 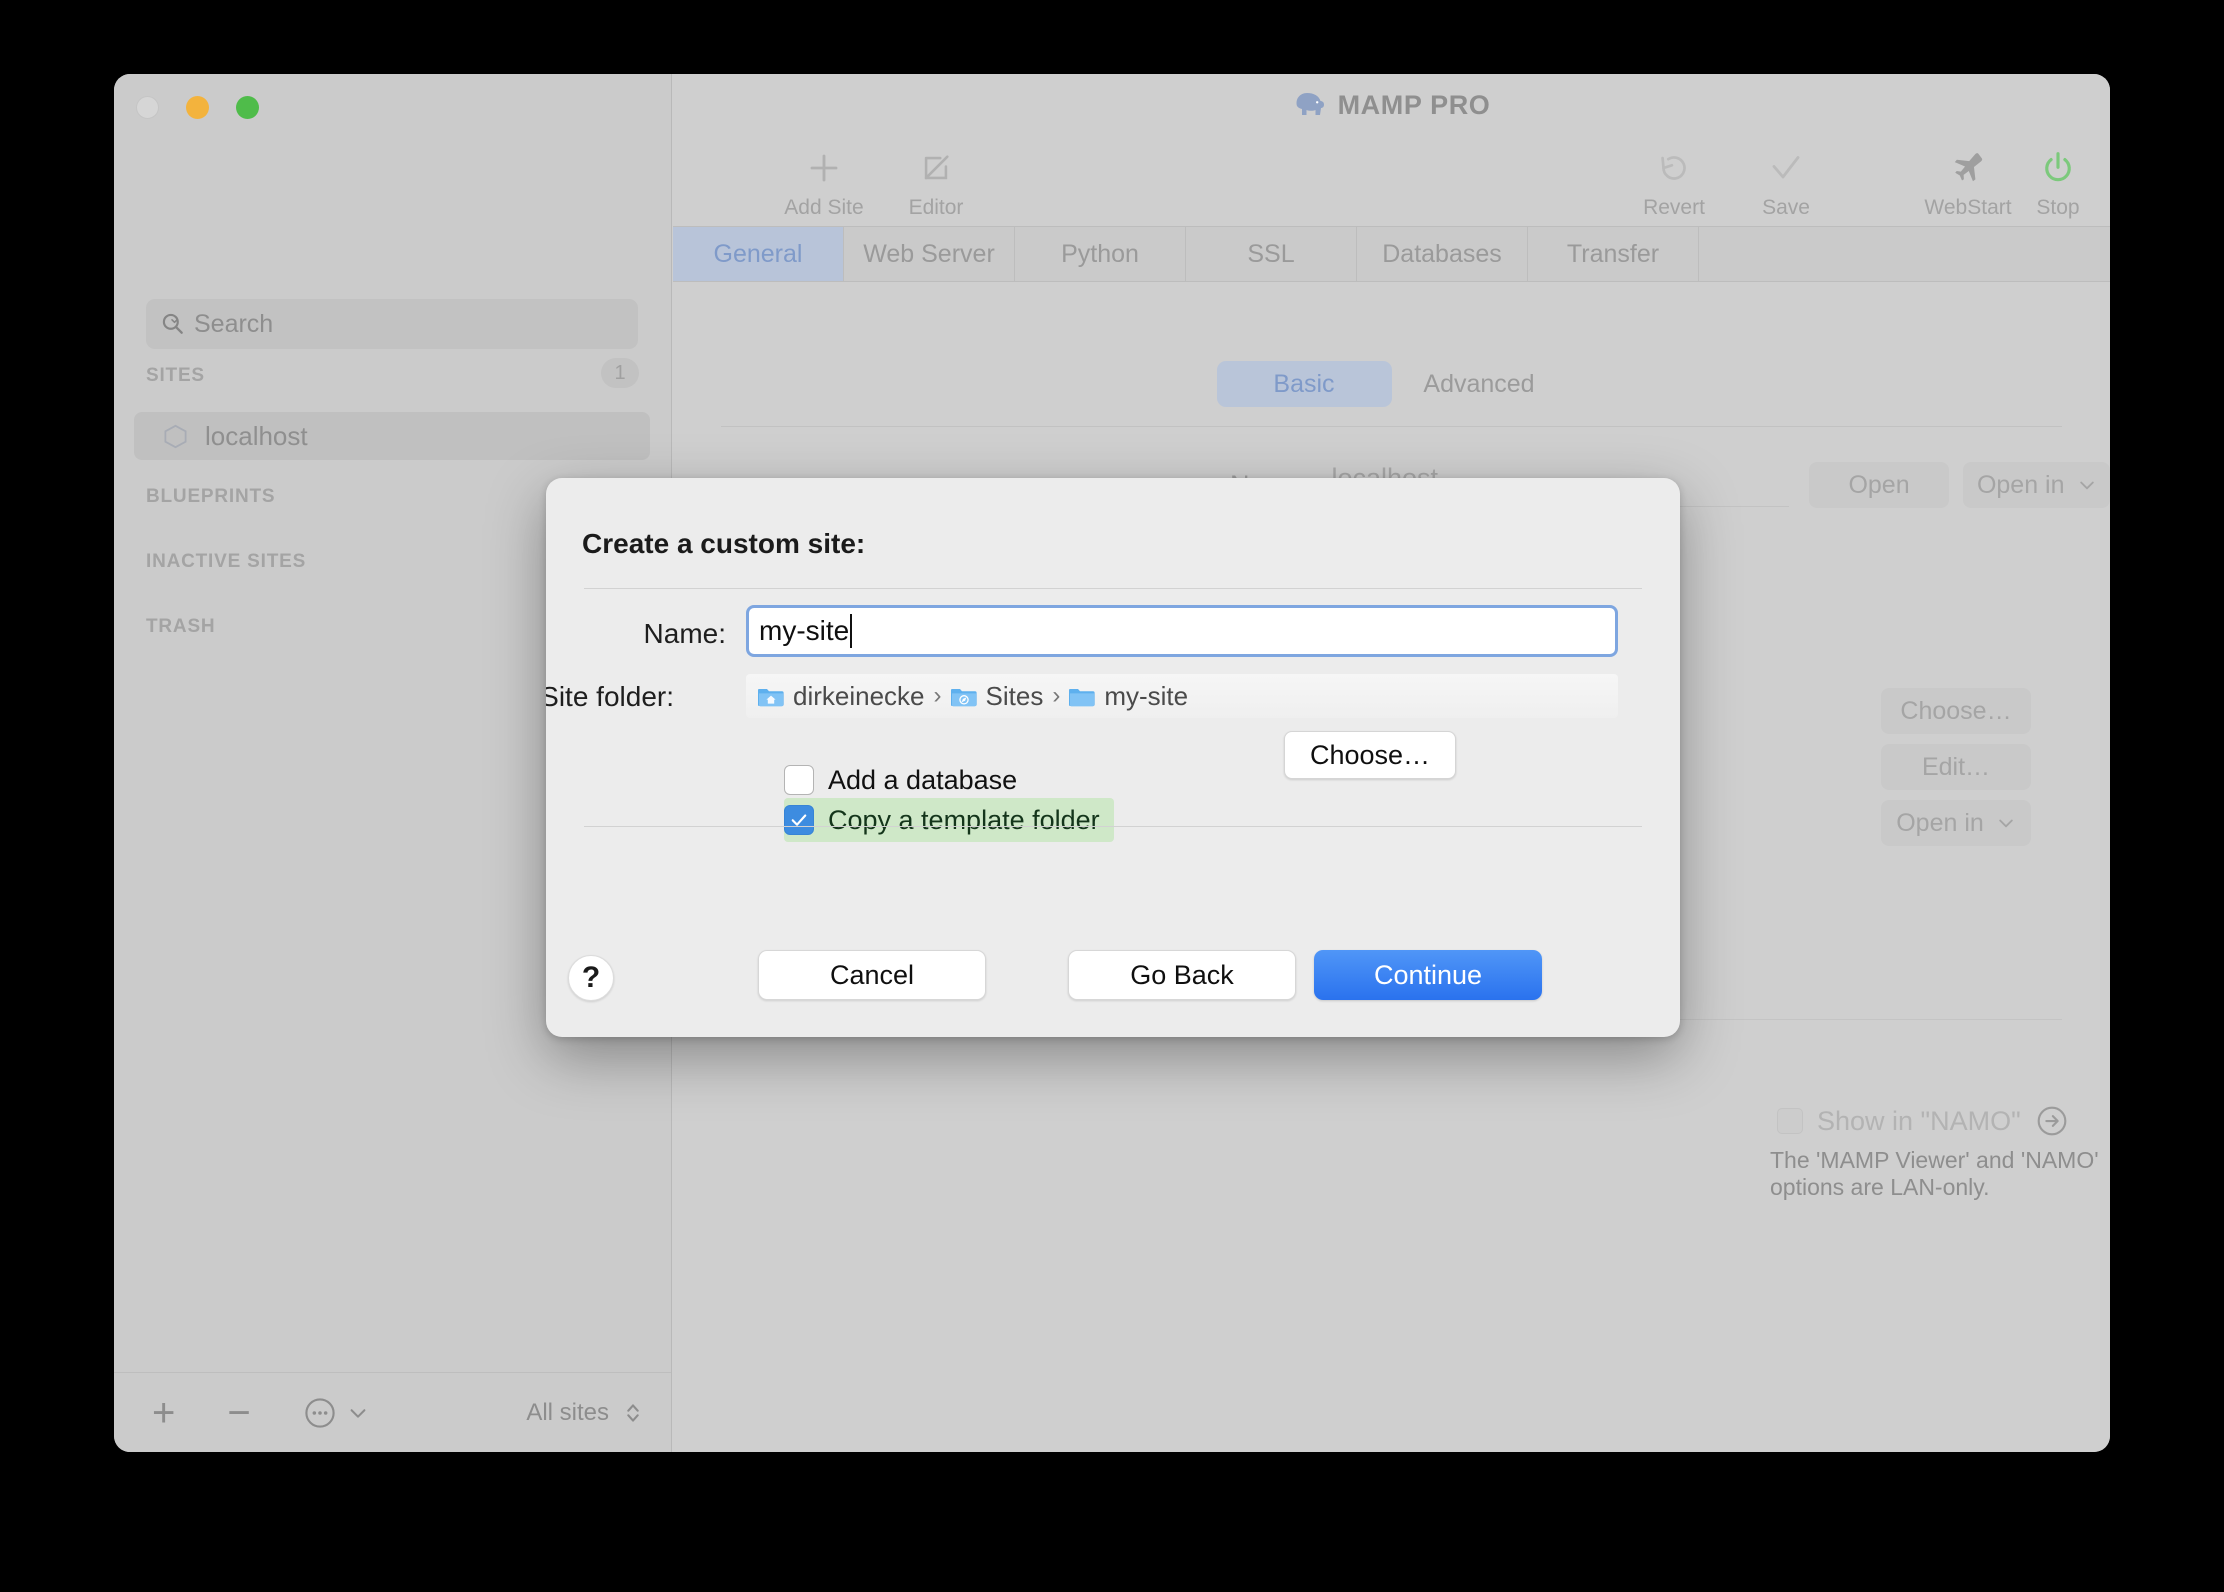 I want to click on text-caret, so click(x=851, y=631).